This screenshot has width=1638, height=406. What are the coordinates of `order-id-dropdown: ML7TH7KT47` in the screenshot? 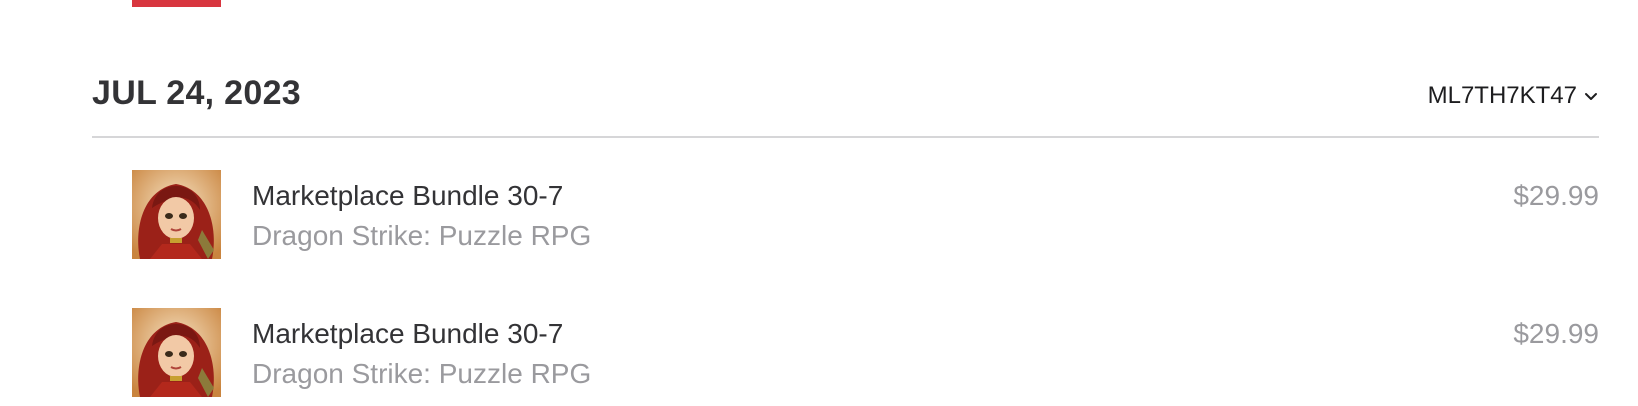 It's located at (1513, 96).